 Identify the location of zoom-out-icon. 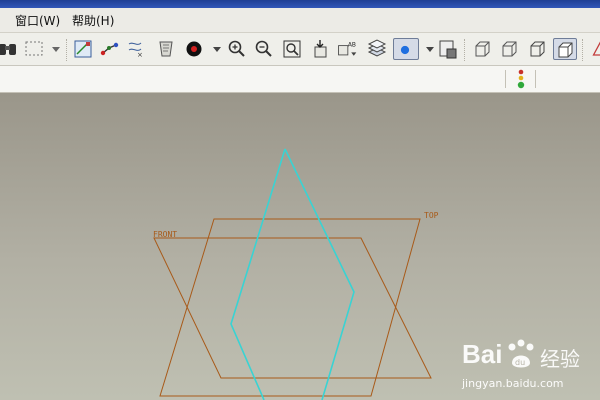
(264, 49).